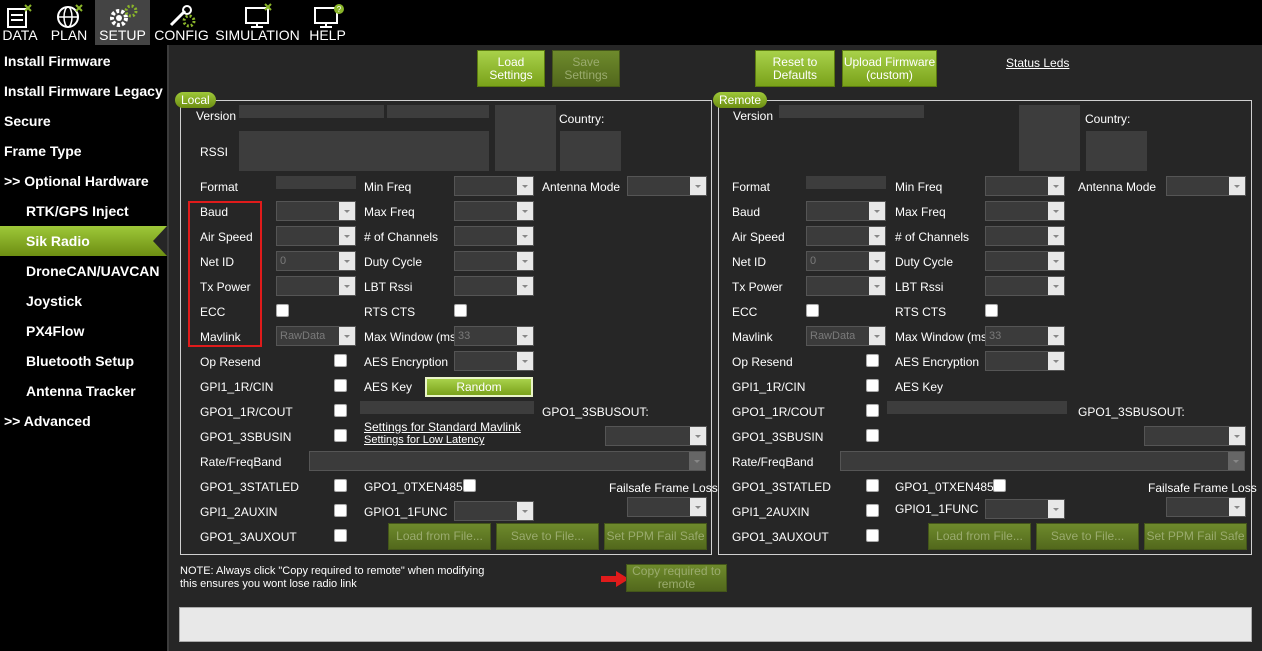 The image size is (1262, 651). What do you see at coordinates (83, 271) in the screenshot?
I see `sidebar-item-dronecan: DroneCAN/UAVCAN` at bounding box center [83, 271].